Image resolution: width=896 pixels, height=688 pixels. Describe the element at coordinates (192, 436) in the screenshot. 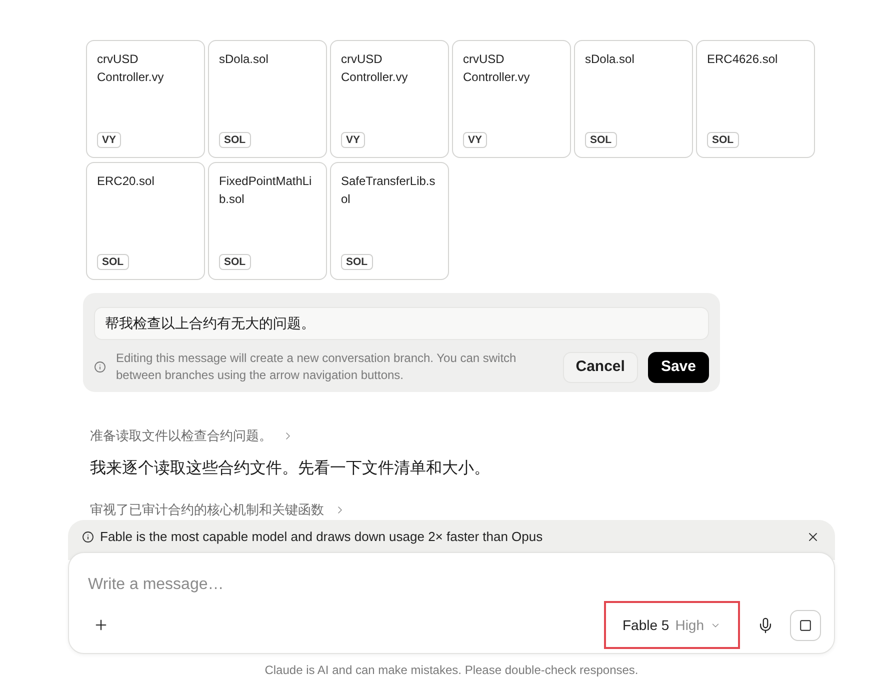

I see `thinking-step: 准备读取文件以检查合约问题。` at that location.